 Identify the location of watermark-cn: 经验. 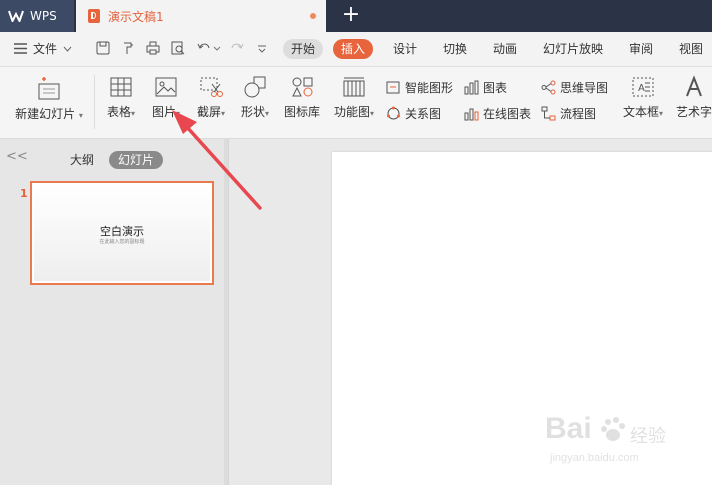
(648, 436).